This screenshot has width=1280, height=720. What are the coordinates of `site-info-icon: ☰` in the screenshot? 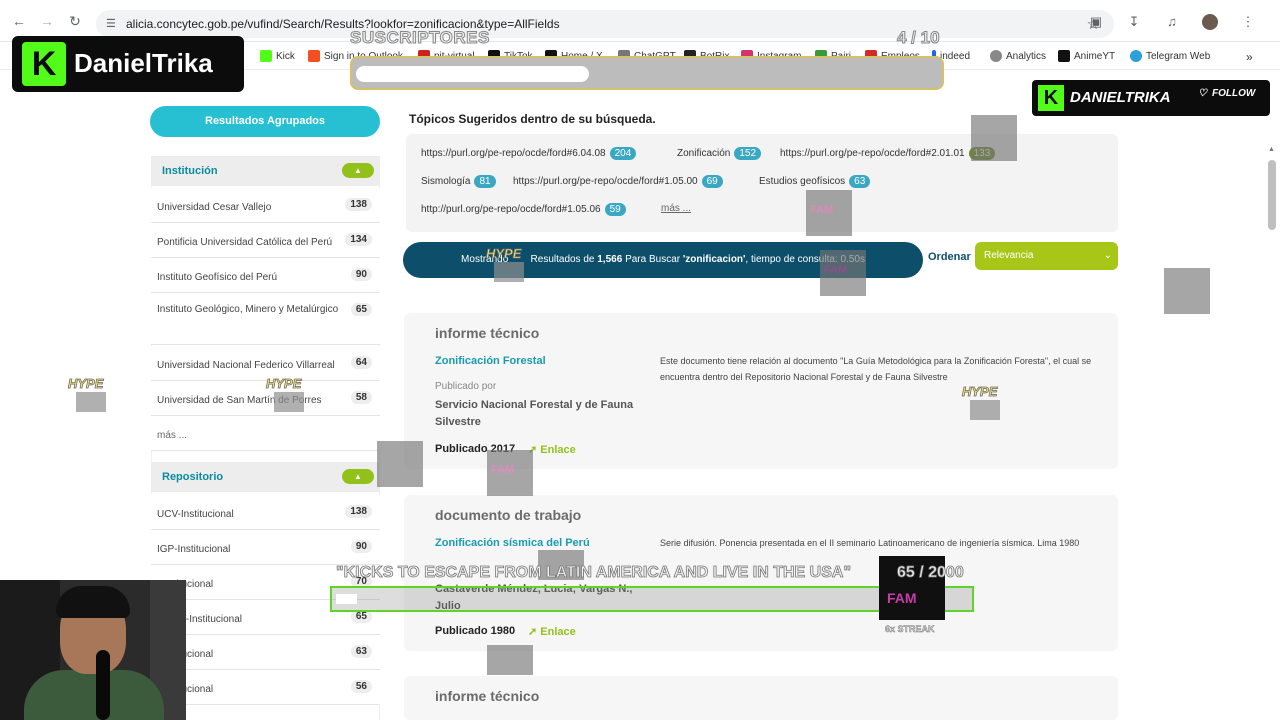 It's located at (113, 24).